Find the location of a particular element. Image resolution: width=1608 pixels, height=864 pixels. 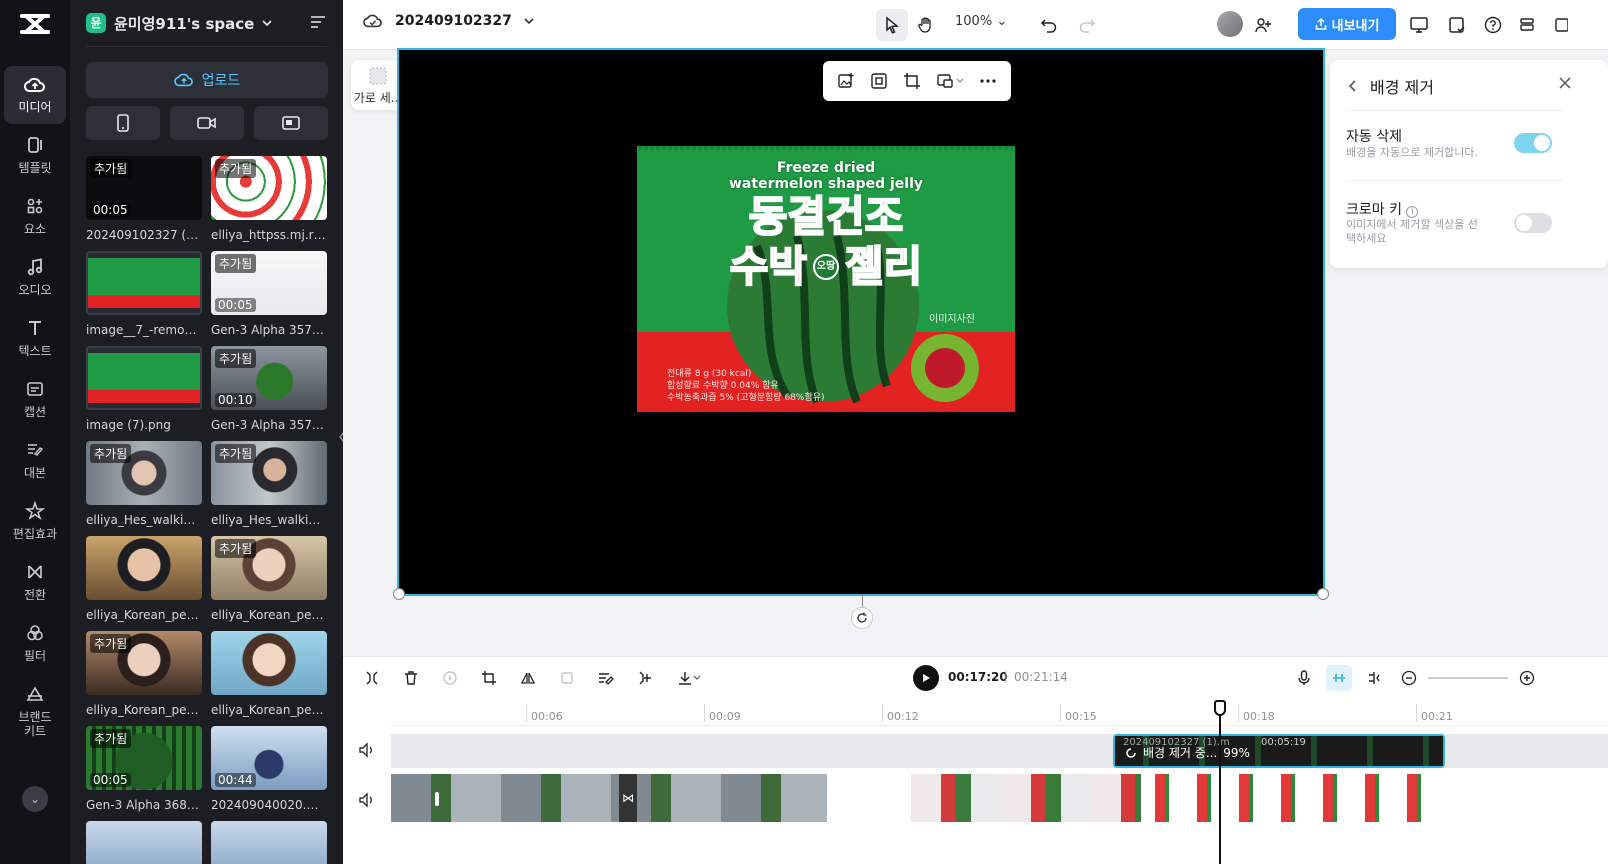

zoom-slider is located at coordinates (1468, 678).